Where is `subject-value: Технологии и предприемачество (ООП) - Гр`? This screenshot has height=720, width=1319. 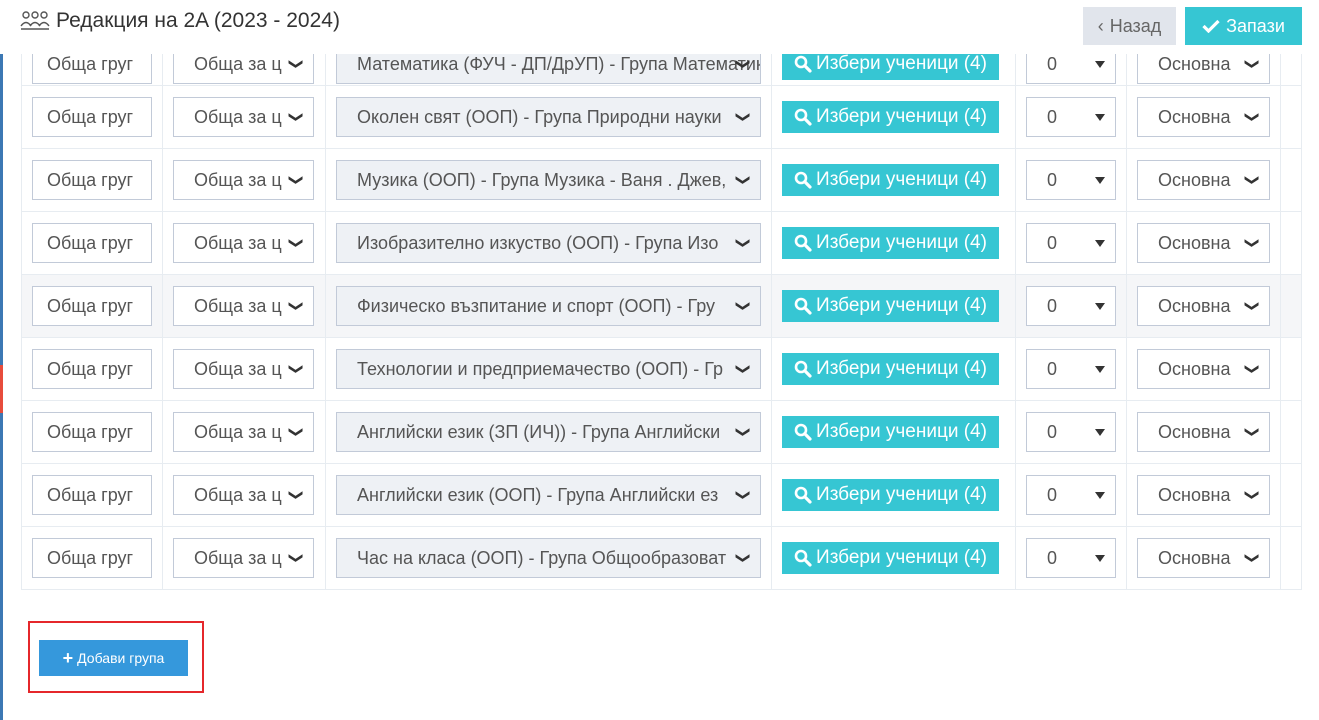 subject-value: Технологии и предприемачество (ООП) - Гр is located at coordinates (540, 369).